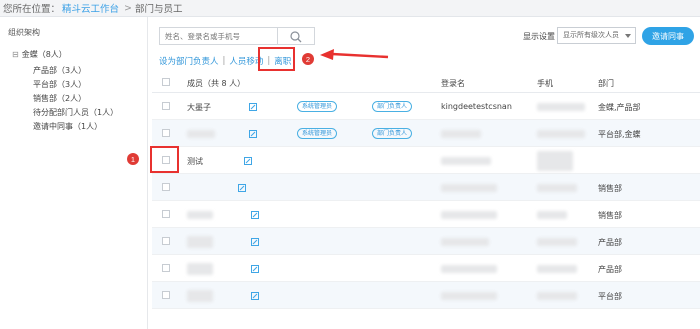 Image resolution: width=700 pixels, height=329 pixels. What do you see at coordinates (610, 296) in the screenshot?
I see `department: 平台部` at bounding box center [610, 296].